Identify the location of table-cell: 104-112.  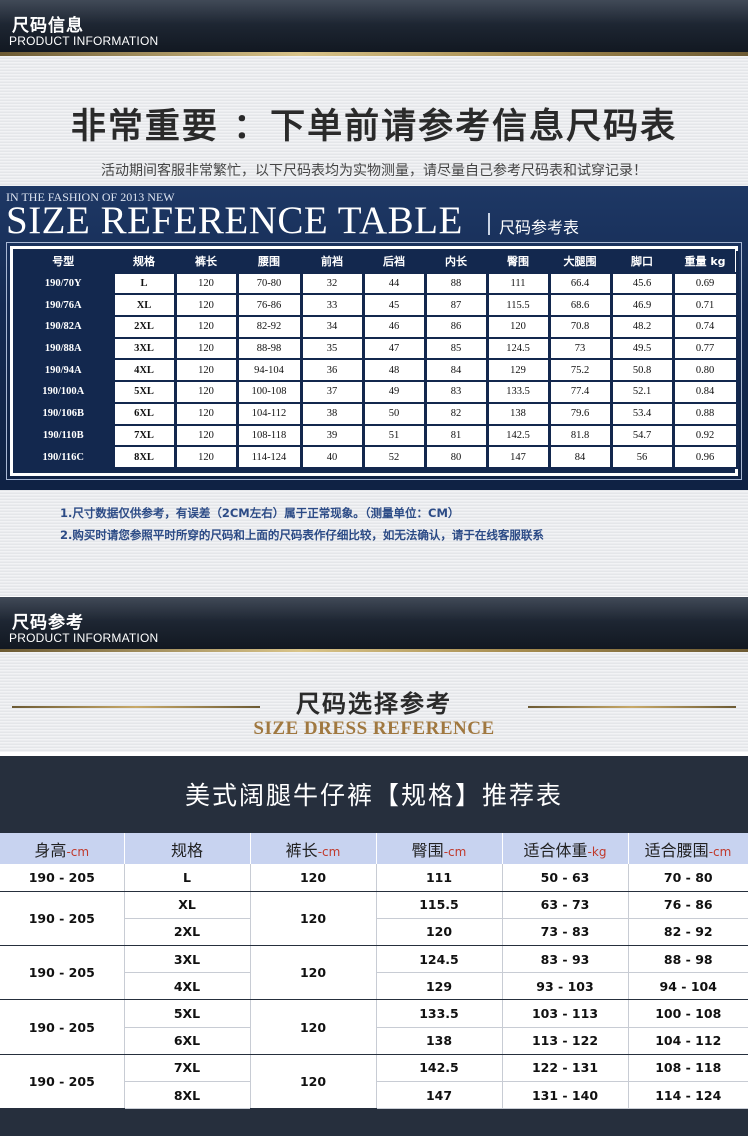
(269, 413).